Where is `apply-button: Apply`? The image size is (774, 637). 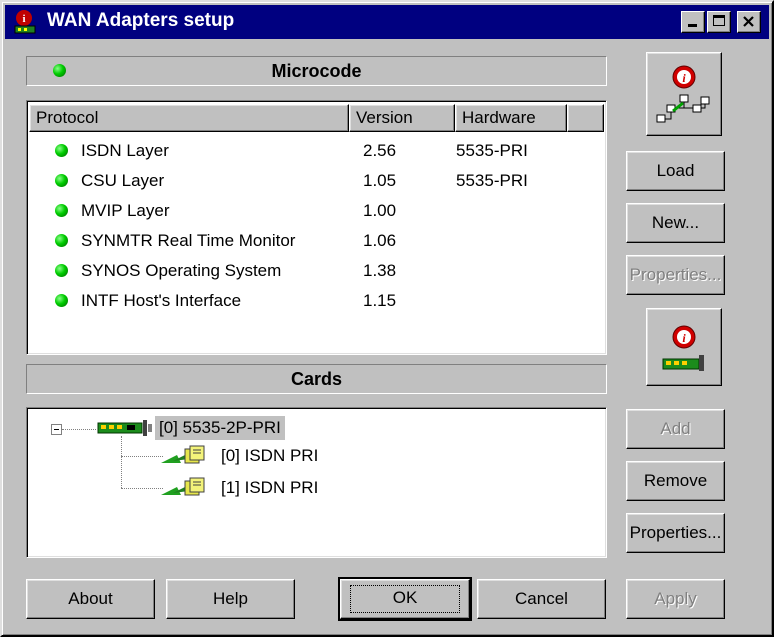
apply-button: Apply is located at coordinates (675, 599).